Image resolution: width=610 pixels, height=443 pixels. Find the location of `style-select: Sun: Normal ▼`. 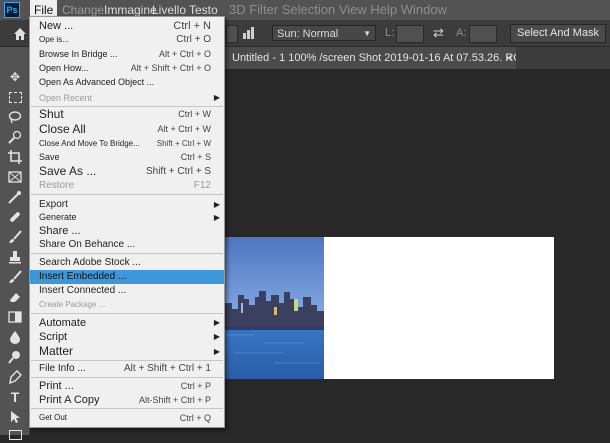

style-select: Sun: Normal ▼ is located at coordinates (324, 33).